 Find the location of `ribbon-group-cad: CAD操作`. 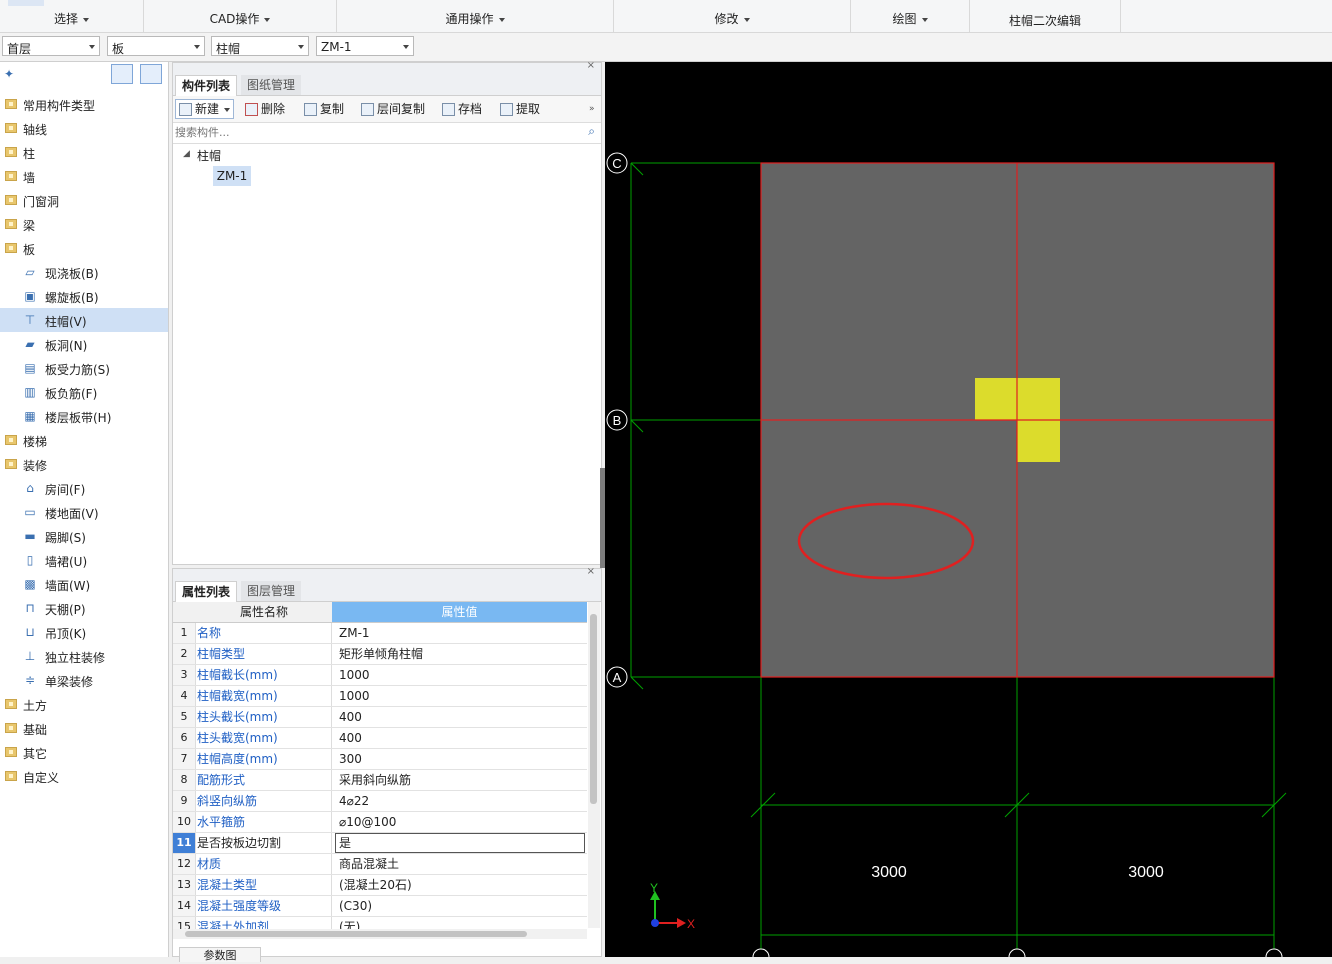

ribbon-group-cad: CAD操作 is located at coordinates (240, 16).